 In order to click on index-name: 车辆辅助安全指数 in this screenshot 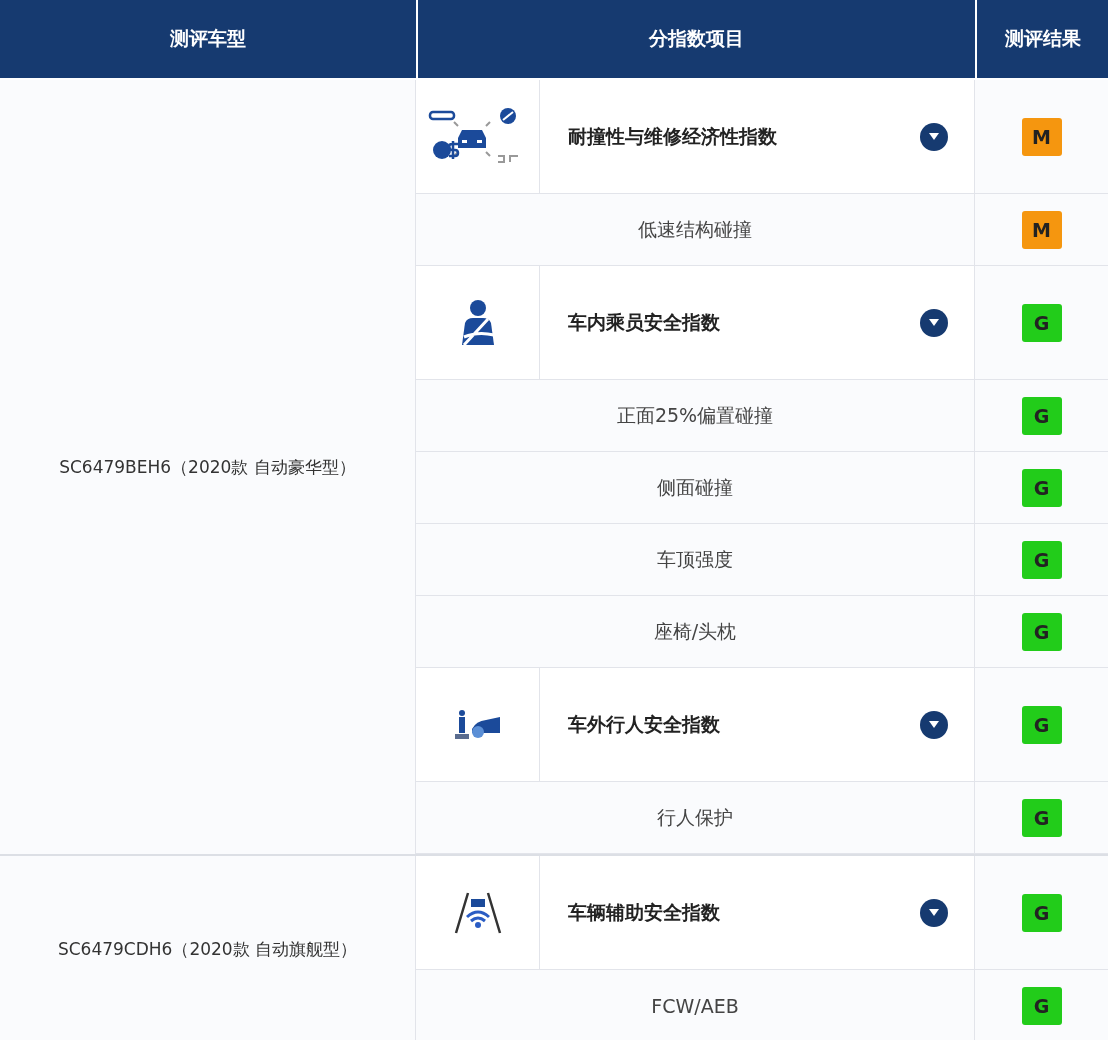, I will do `click(644, 912)`.